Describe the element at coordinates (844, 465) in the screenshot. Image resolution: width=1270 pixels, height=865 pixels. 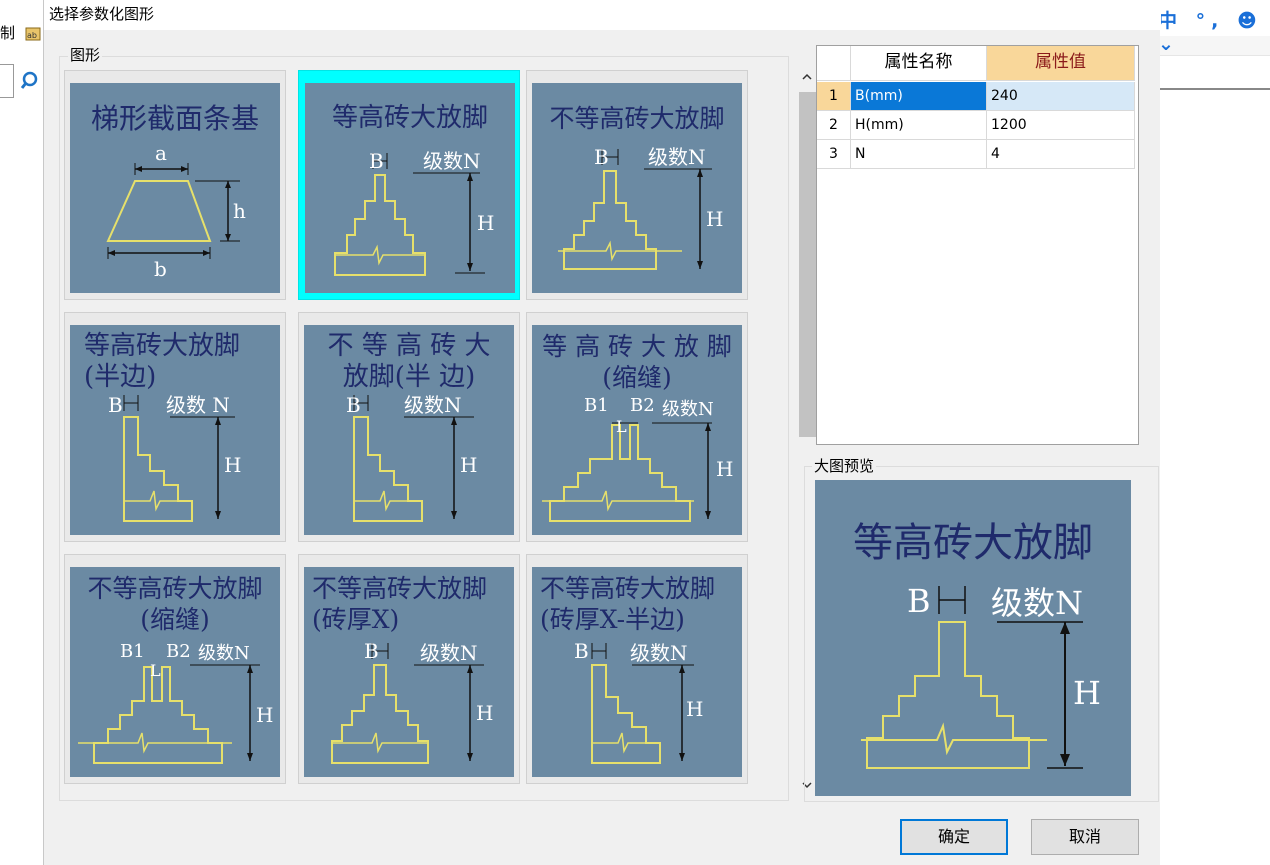
I see `preview-group-label: 大图预览` at that location.